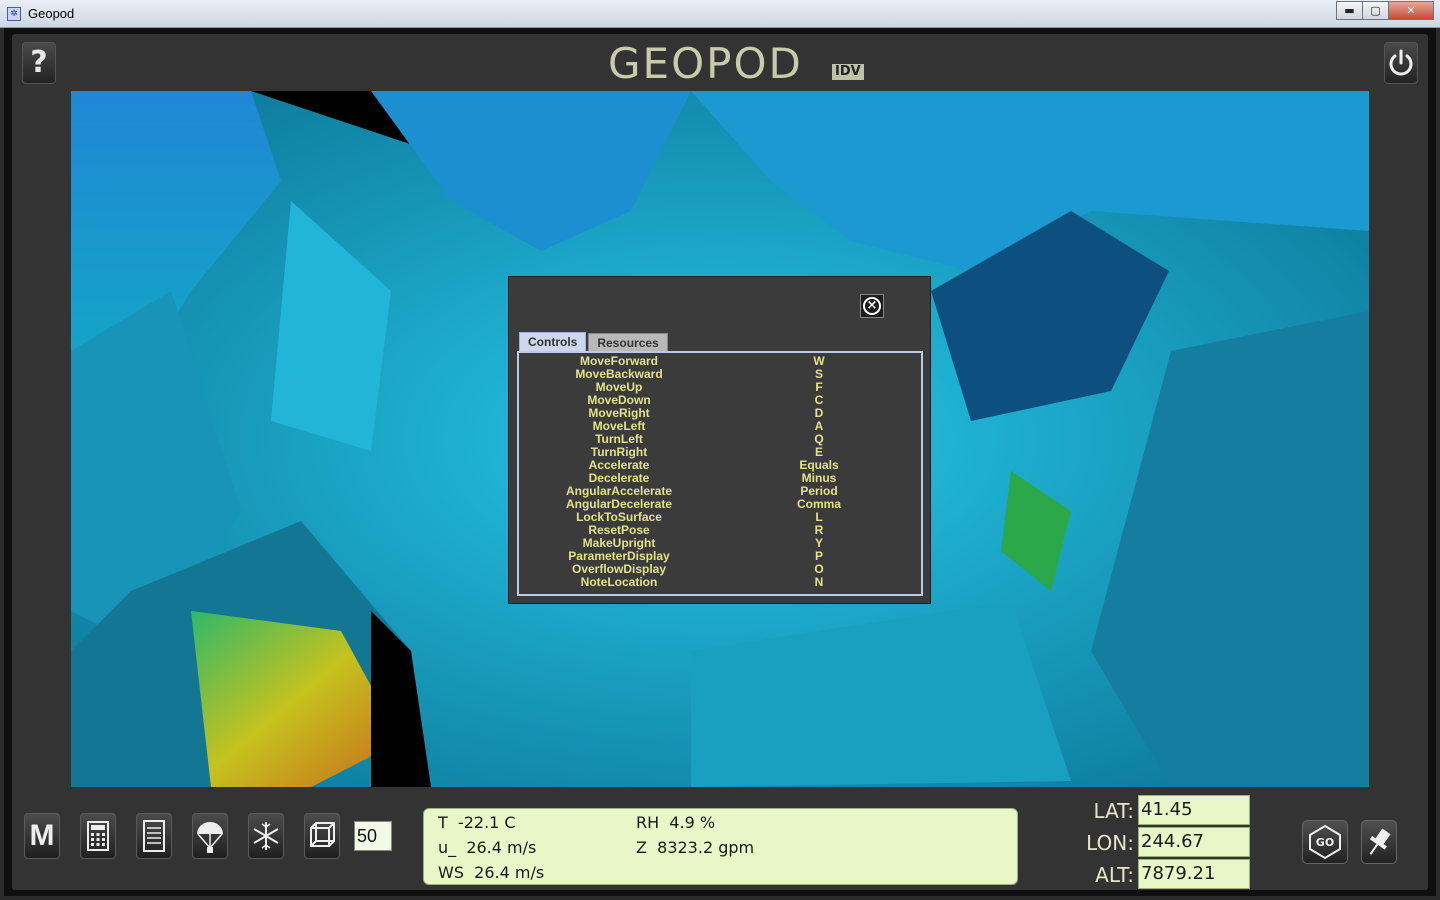  What do you see at coordinates (720, 387) in the screenshot?
I see `control-row: MoveUp F` at bounding box center [720, 387].